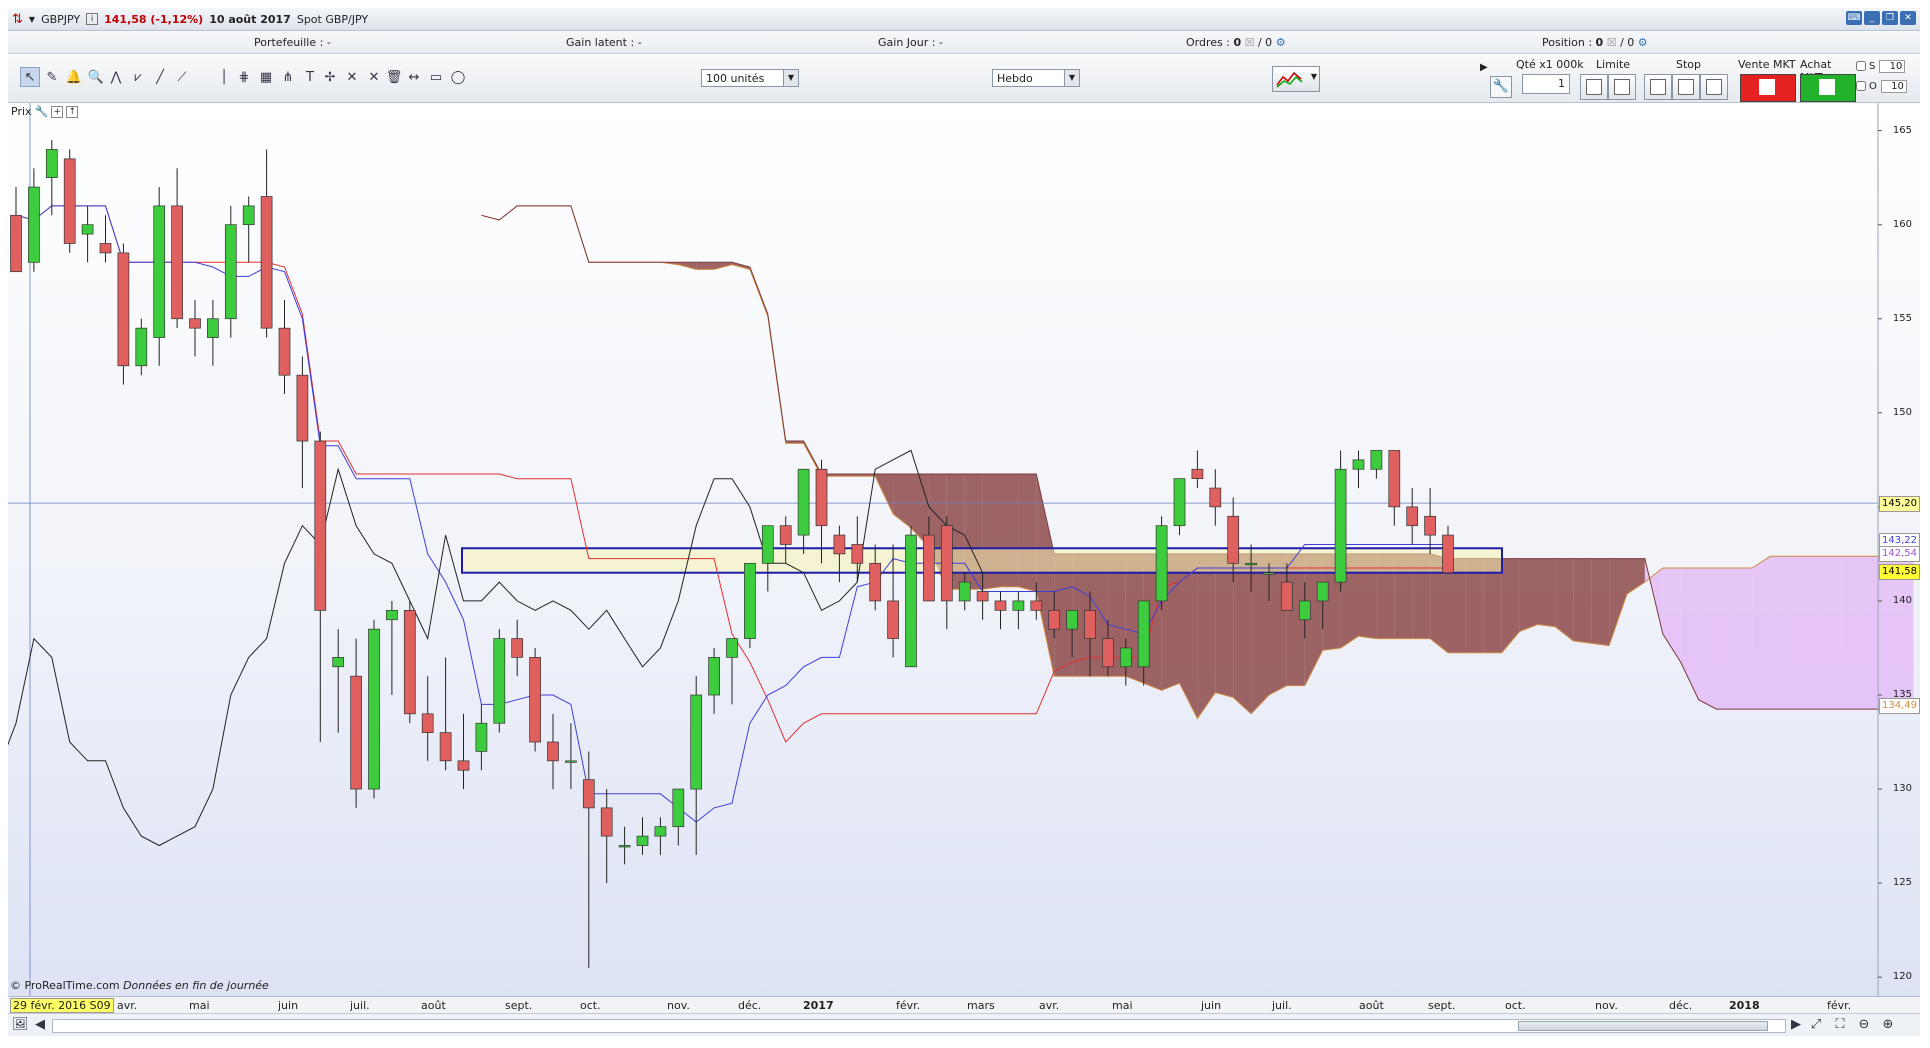 The height and width of the screenshot is (1048, 1930). Describe the element at coordinates (1796, 1025) in the screenshot. I see `scroll-right-icon: ▶` at that location.